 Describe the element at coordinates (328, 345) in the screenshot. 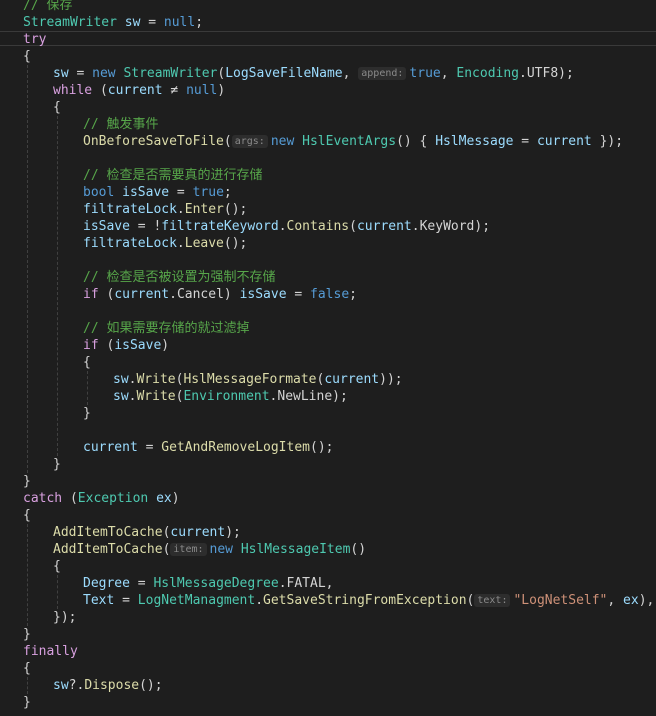

I see `code-line: if (isSave)` at that location.